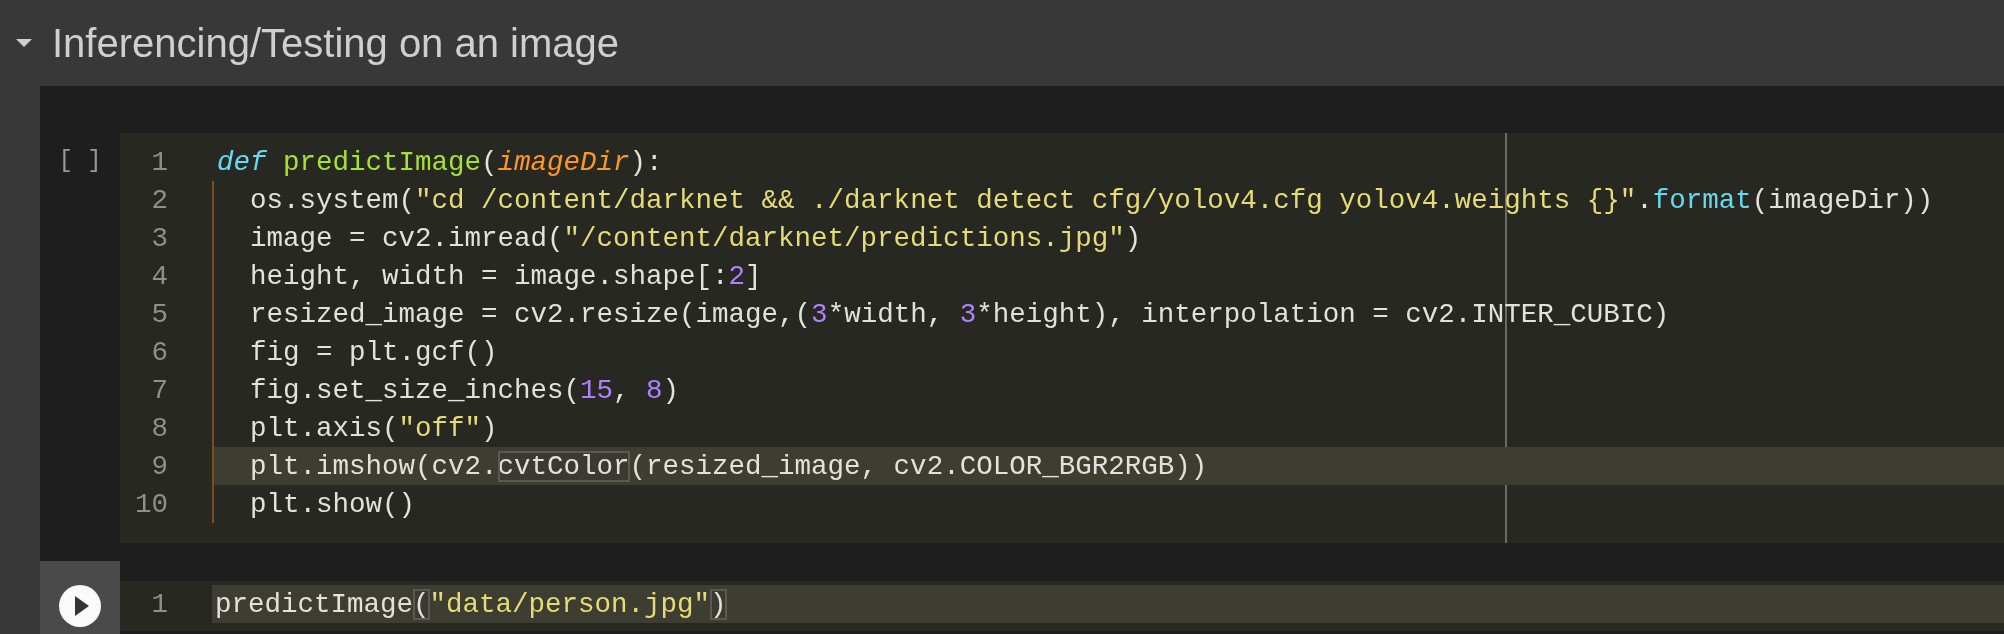 This screenshot has height=634, width=2004. What do you see at coordinates (1108, 504) in the screenshot?
I see `code-line: plt.show()` at bounding box center [1108, 504].